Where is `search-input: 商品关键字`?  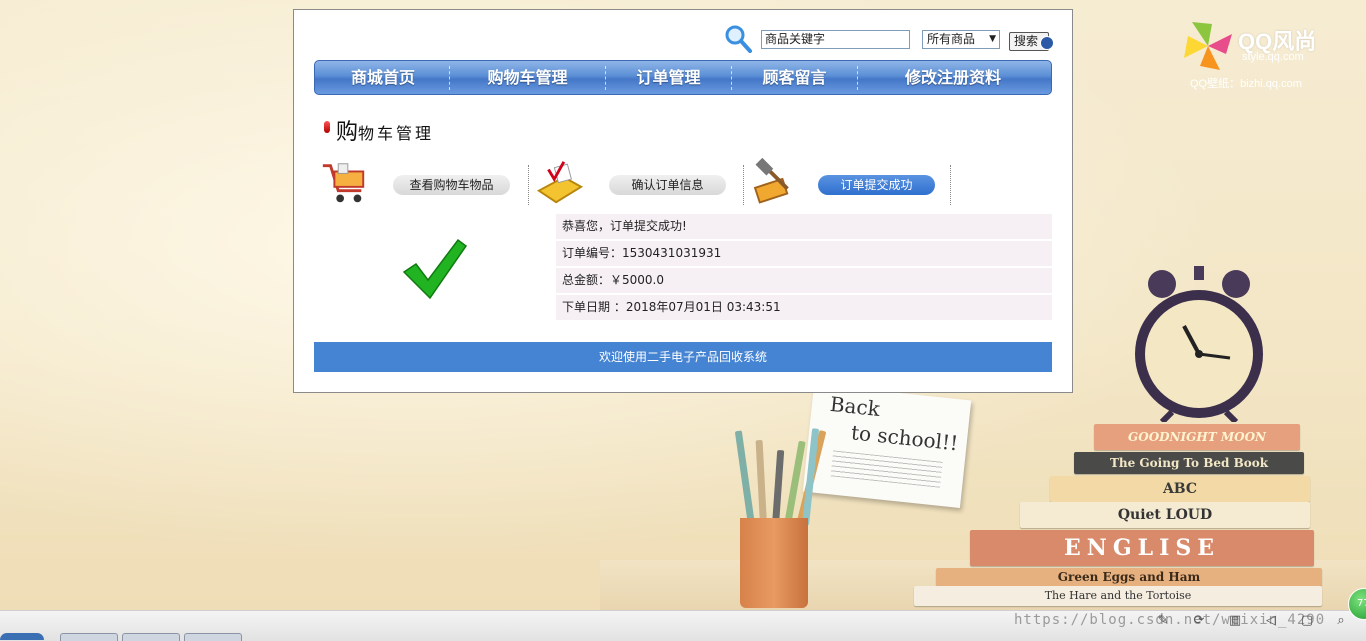
search-input: 商品关键字 is located at coordinates (835, 39).